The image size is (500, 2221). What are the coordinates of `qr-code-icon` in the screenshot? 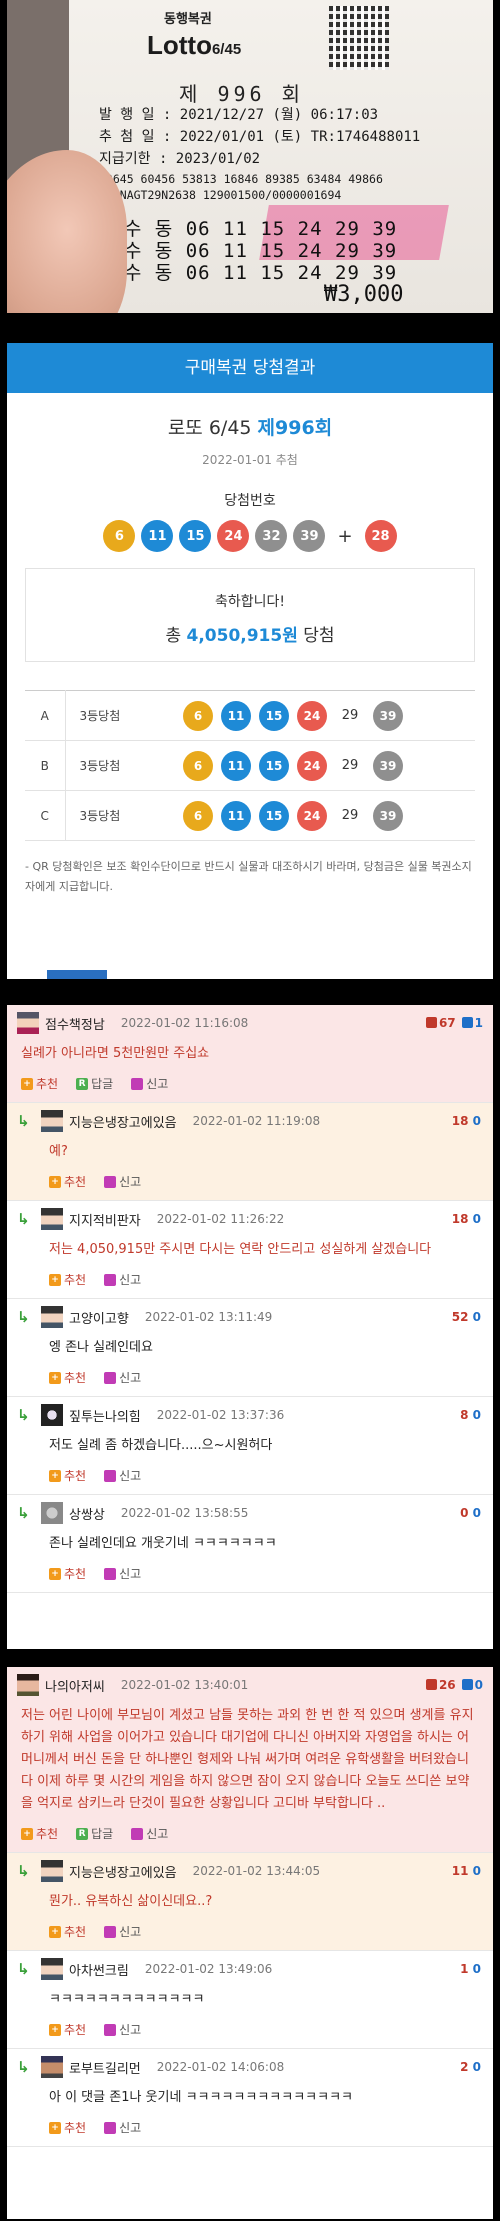 It's located at (359, 38).